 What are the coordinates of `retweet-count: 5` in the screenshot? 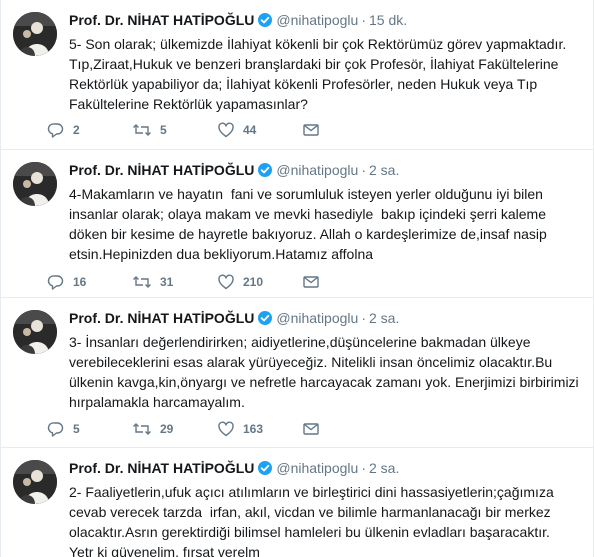 It's located at (163, 130).